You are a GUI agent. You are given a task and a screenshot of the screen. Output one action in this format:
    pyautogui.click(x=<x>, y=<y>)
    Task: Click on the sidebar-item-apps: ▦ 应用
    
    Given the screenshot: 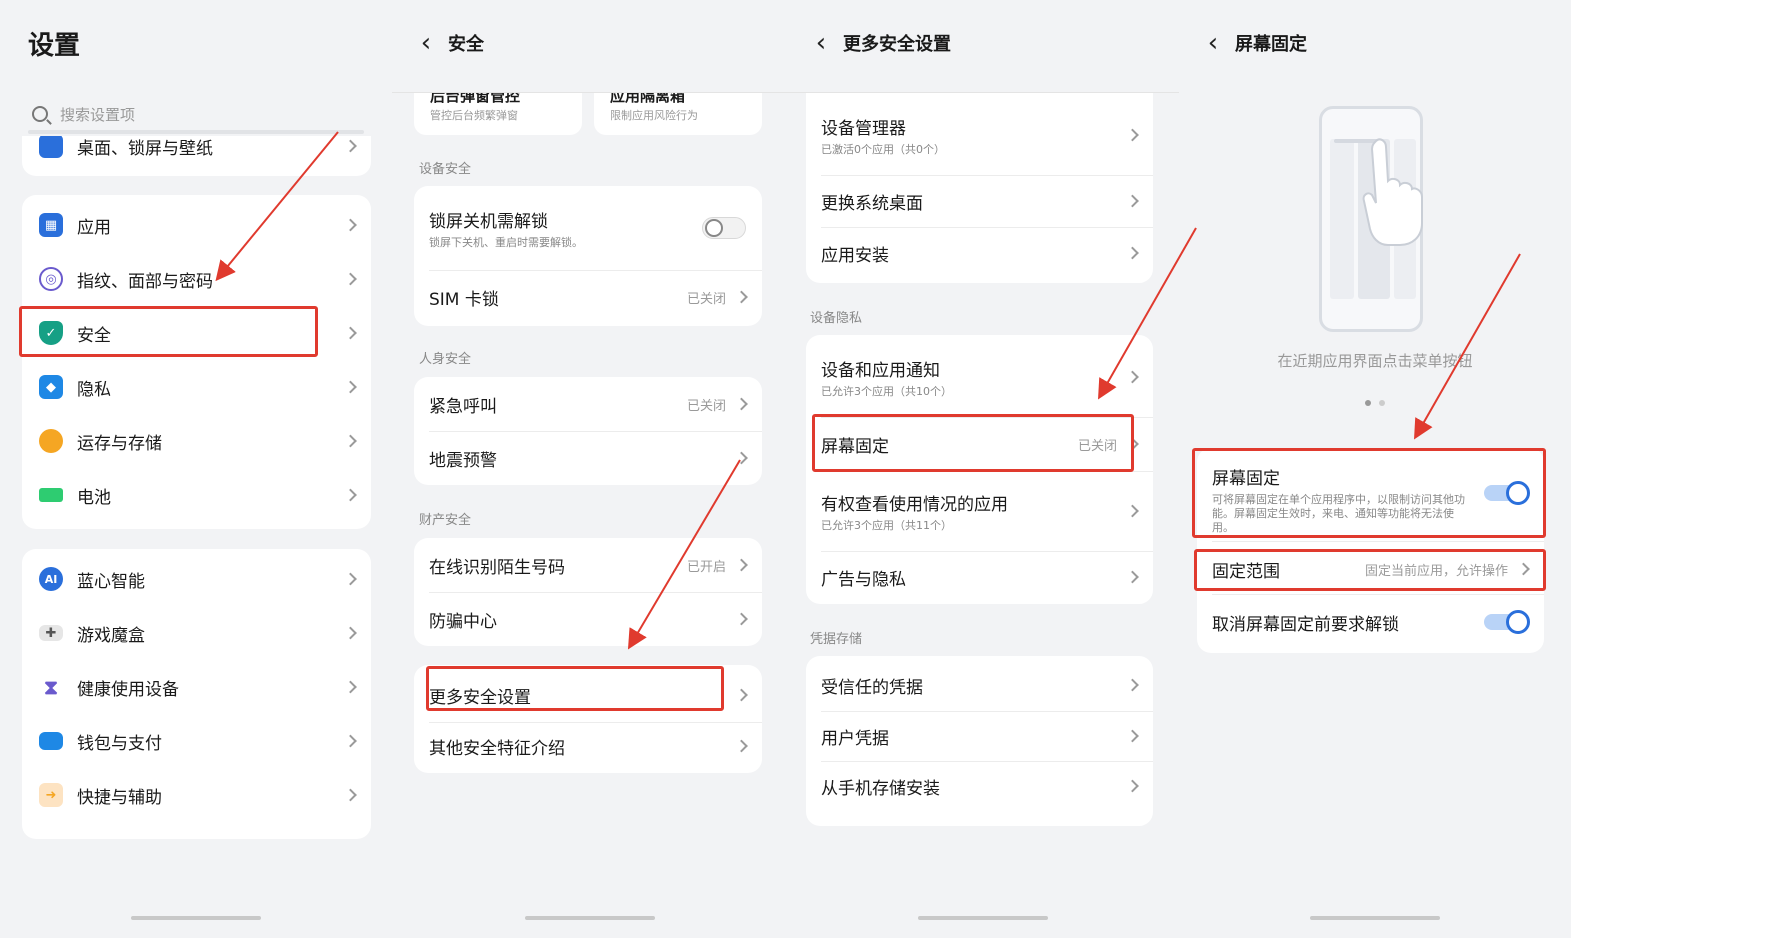 What is the action you would take?
    pyautogui.click(x=196, y=225)
    